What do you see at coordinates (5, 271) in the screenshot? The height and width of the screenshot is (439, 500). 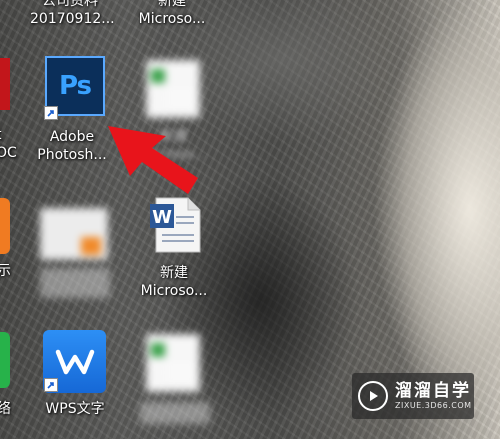 I see `partial-icon-label-2: 示` at bounding box center [5, 271].